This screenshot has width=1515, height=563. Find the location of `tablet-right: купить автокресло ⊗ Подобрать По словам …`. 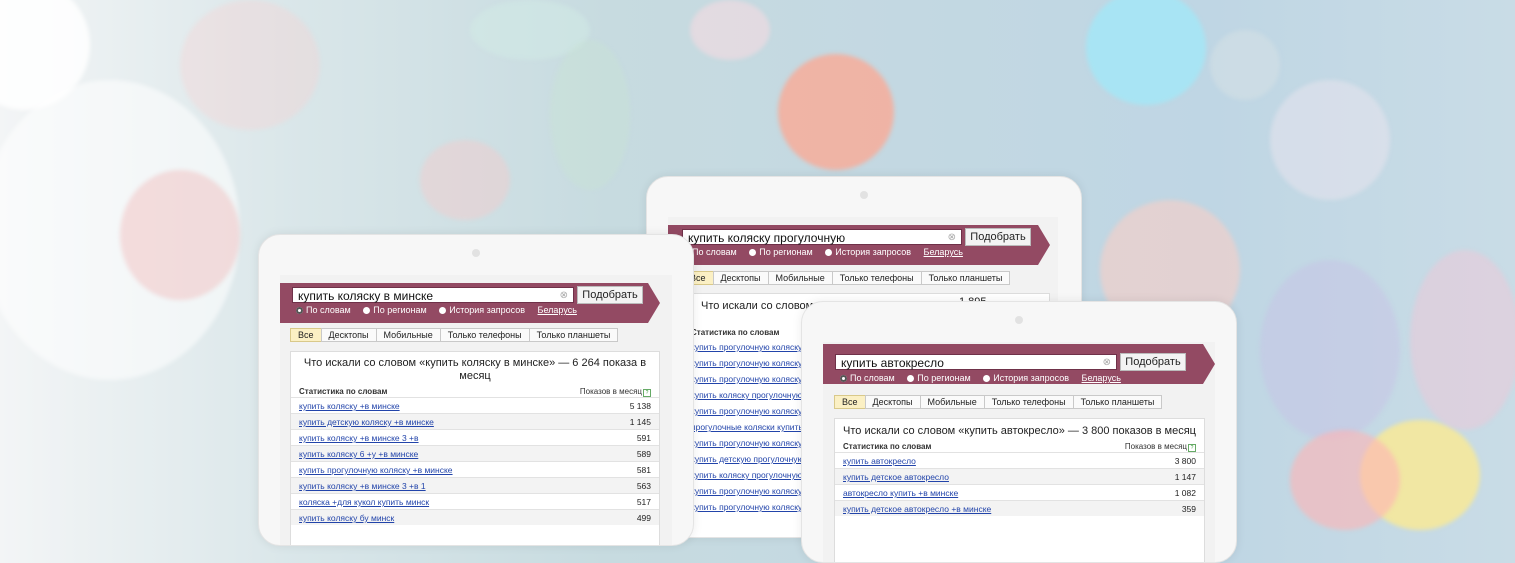

tablet-right: купить автокресло ⊗ Подобрать По словам … is located at coordinates (1019, 432).